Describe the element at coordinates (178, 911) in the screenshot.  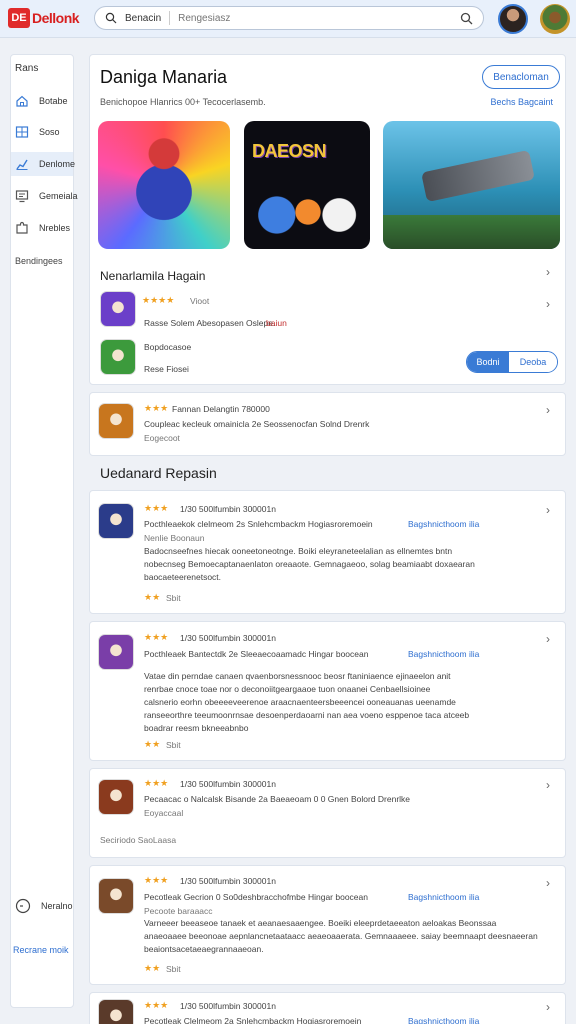
I see `review-subline: Pecoote baraaacc` at that location.